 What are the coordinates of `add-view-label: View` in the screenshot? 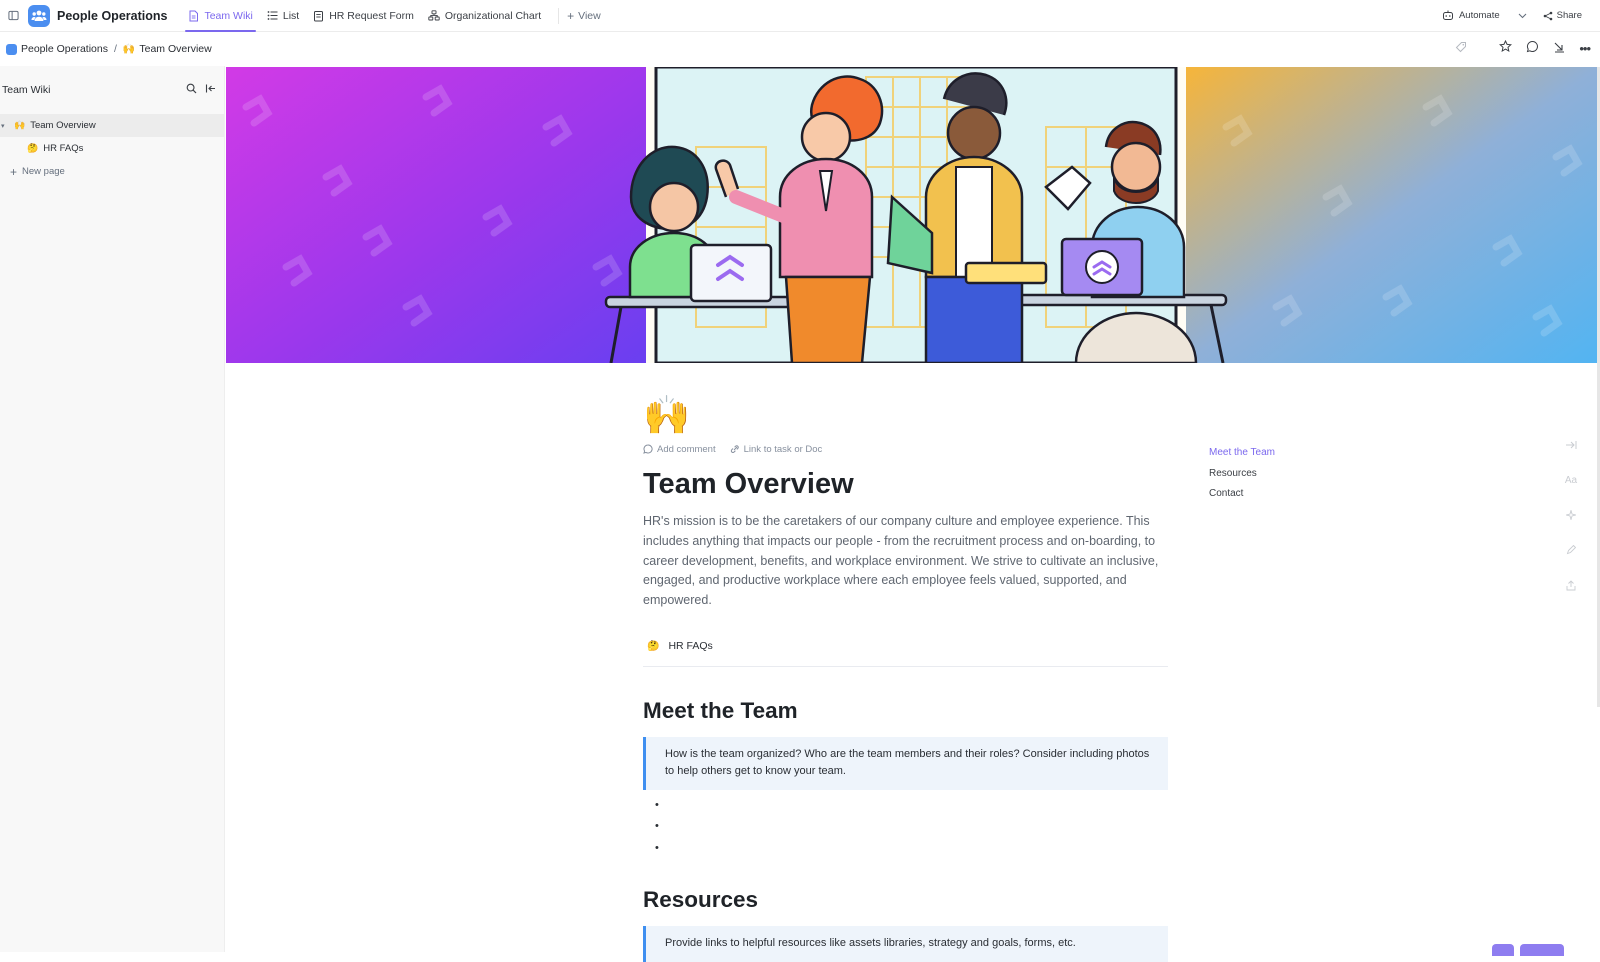 It's located at (589, 15).